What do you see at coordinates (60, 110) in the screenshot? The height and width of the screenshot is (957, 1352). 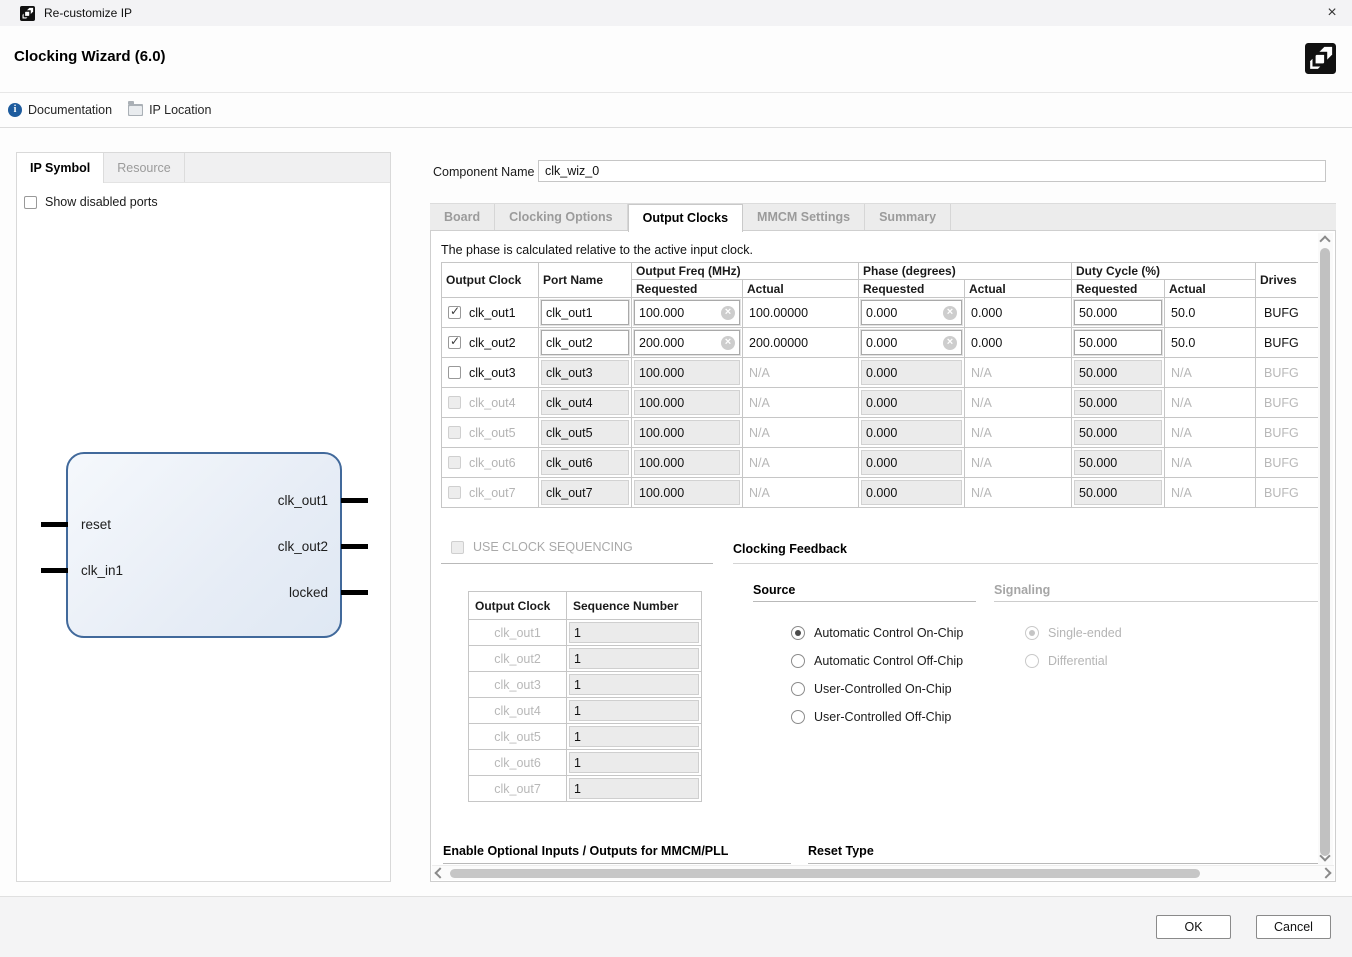 I see `documentation-button: i Documentation` at bounding box center [60, 110].